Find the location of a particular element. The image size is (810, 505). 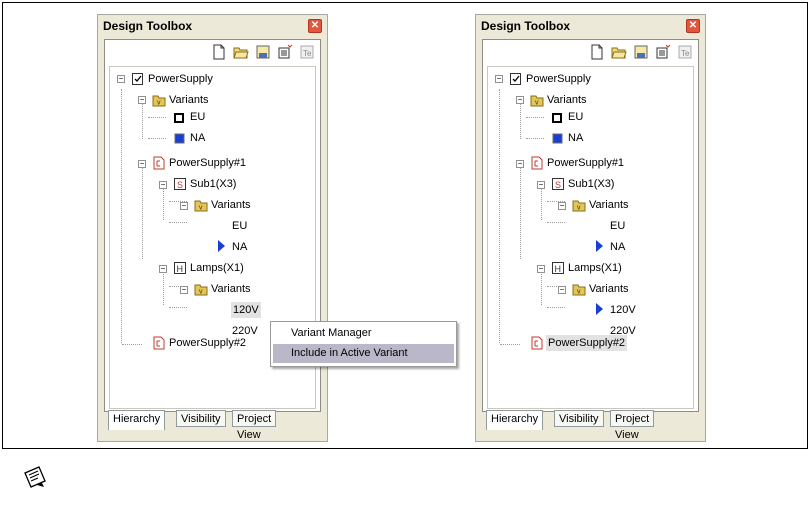

menu-item-variant-manager: Variant Manager is located at coordinates (363, 333).